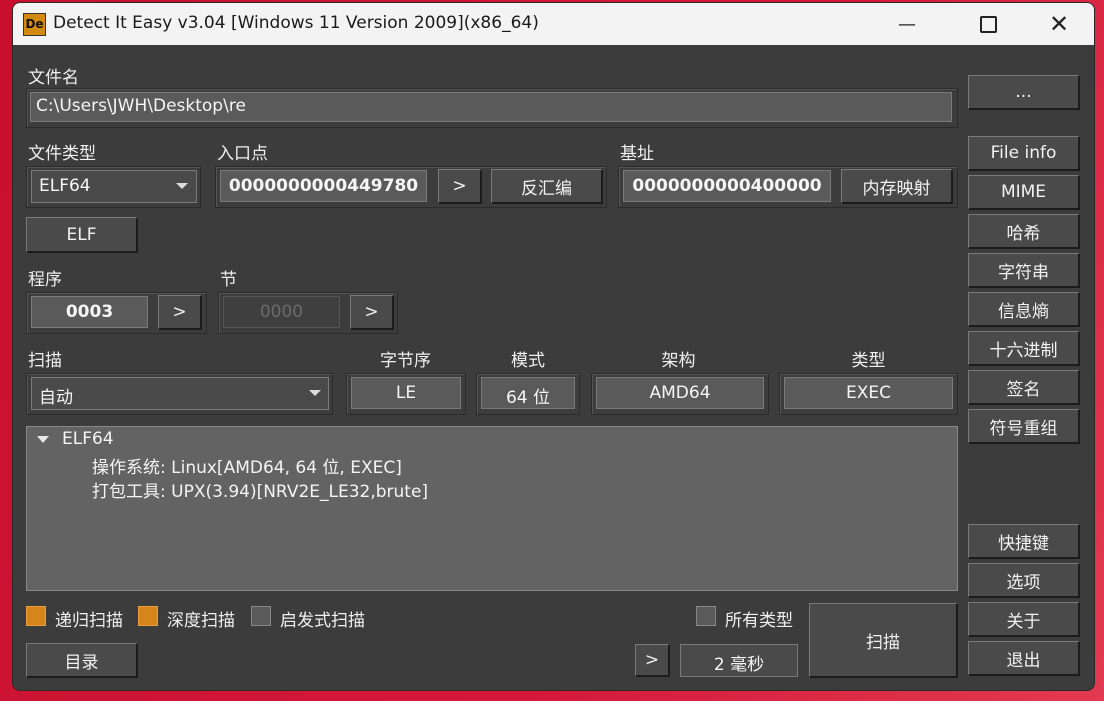 The width and height of the screenshot is (1104, 701). I want to click on recursive-scan-label: 递归扫描, so click(89, 621).